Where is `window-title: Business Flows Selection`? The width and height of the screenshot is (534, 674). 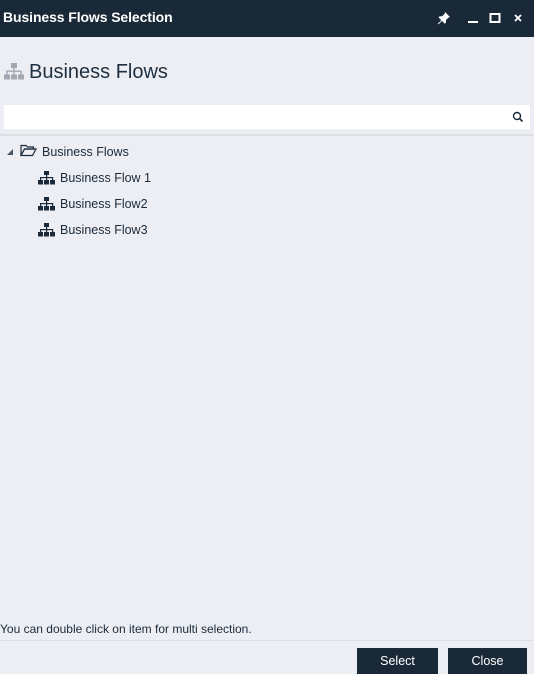
window-title: Business Flows Selection is located at coordinates (88, 17).